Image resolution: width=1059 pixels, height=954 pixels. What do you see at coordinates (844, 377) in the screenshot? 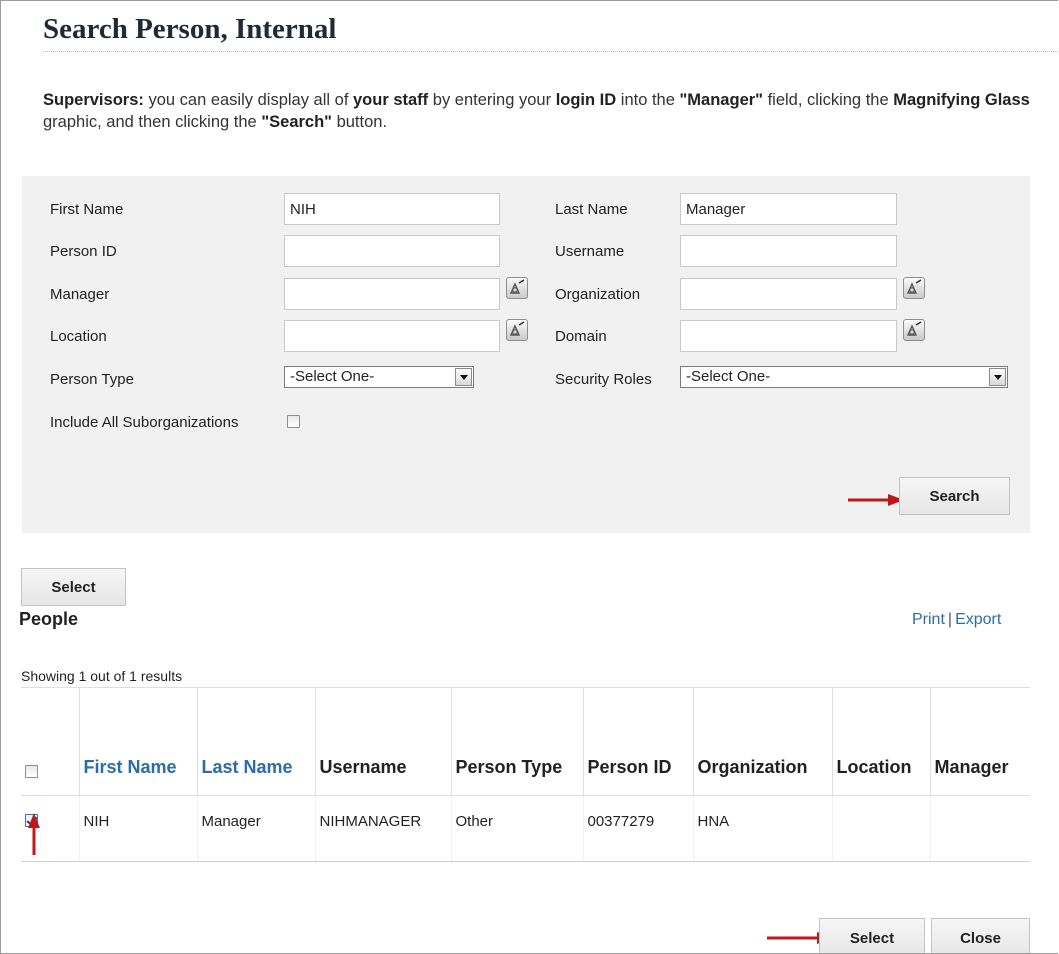
I see `security-roles-select: -Select One-` at bounding box center [844, 377].